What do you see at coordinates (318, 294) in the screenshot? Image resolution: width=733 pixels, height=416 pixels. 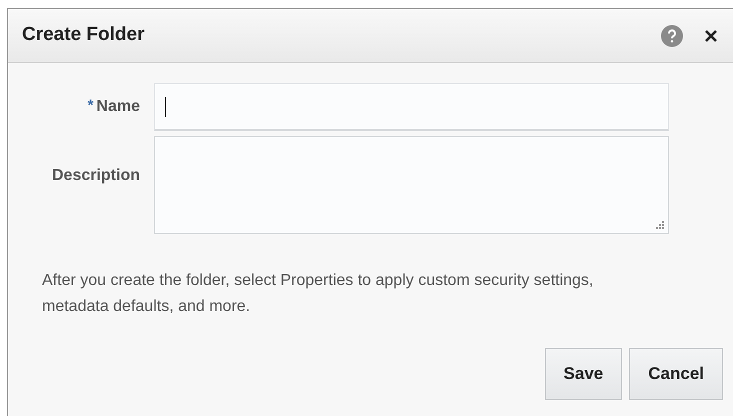 I see `info-text: After you create the folder, select Properties to apply custom security settings, metadata defaults, and more.` at bounding box center [318, 294].